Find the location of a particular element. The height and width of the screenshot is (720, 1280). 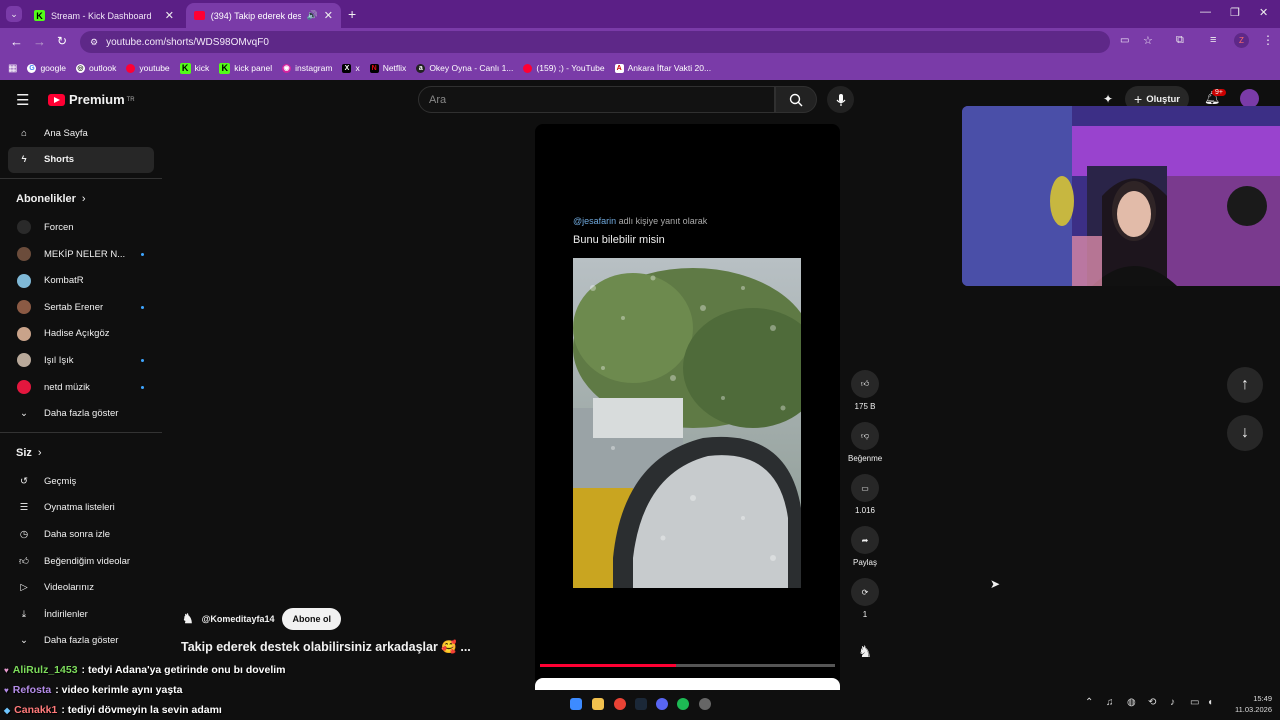

sidebar-sub-netd: netd müzik is located at coordinates (81, 387).